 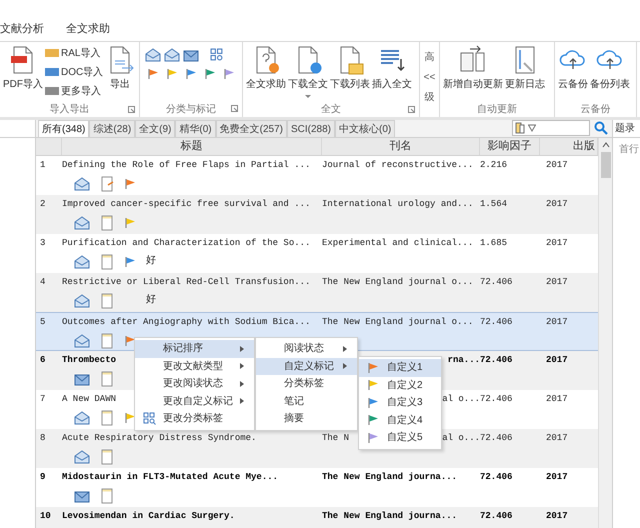 I want to click on ribbon-button: 导出, so click(x=120, y=72).